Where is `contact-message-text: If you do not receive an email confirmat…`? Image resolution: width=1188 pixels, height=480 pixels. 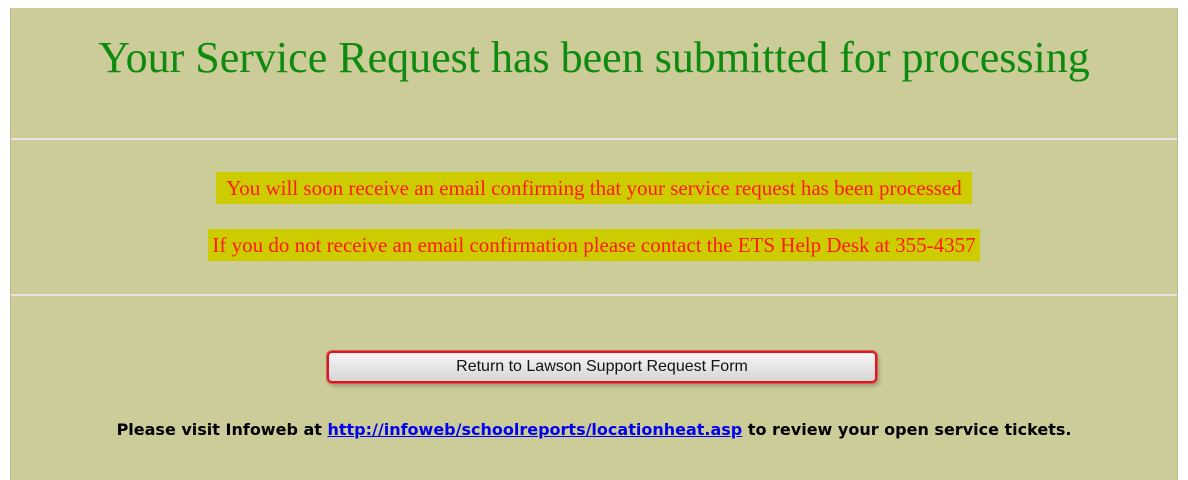 contact-message-text: If you do not receive an email confirmat… is located at coordinates (594, 245).